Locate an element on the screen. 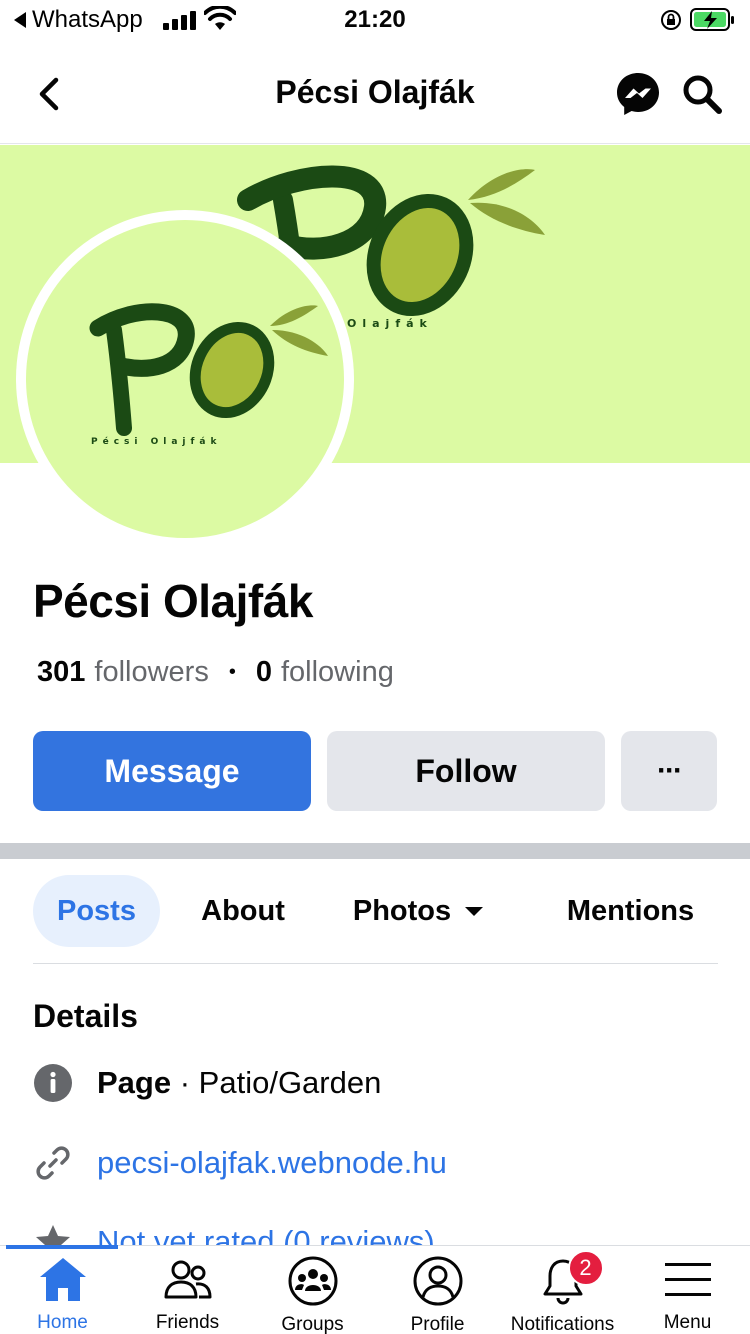  svg-text: Olajfák is located at coordinates (390, 323).